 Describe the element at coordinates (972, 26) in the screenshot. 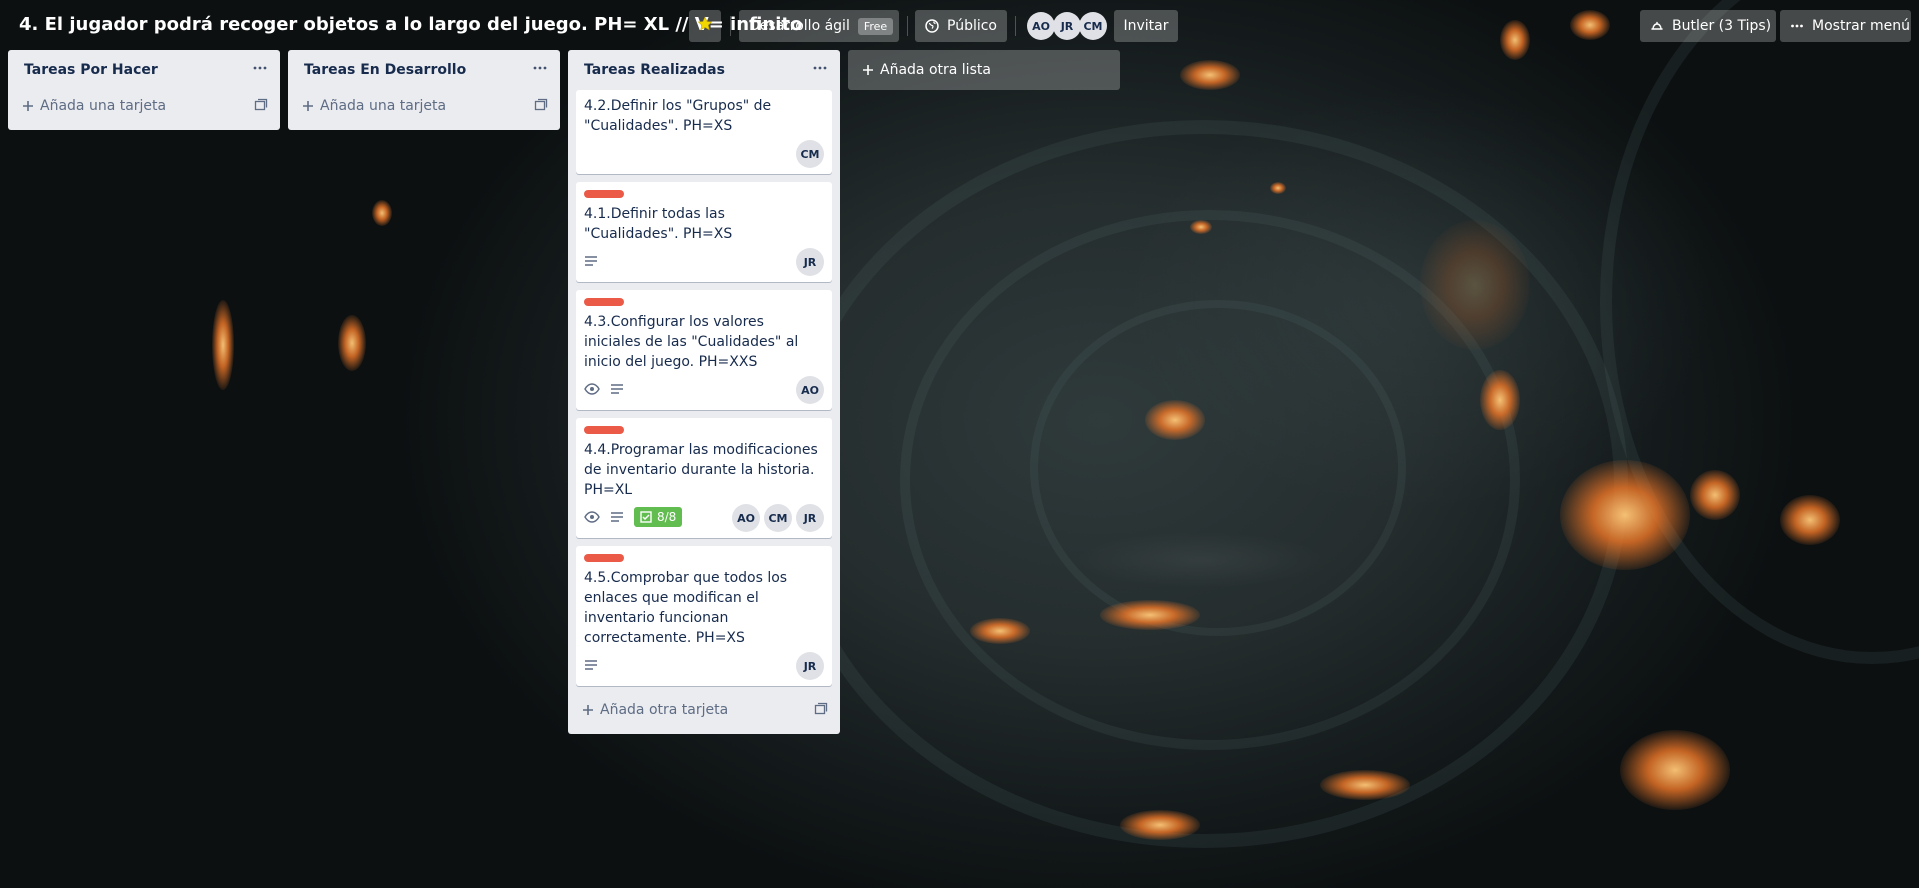

I see `visibility-label: Público` at that location.